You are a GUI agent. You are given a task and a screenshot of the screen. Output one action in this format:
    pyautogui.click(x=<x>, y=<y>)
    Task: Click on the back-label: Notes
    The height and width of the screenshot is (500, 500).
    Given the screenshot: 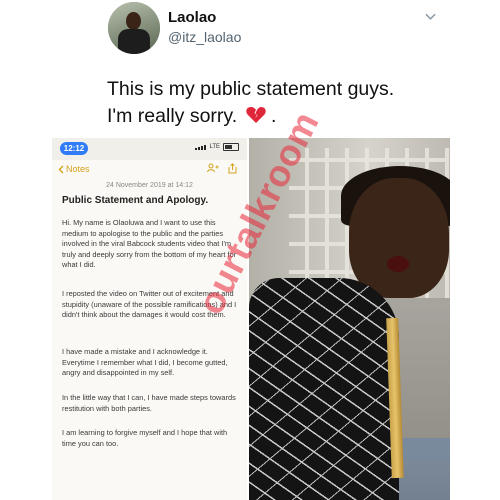 What is the action you would take?
    pyautogui.click(x=78, y=169)
    